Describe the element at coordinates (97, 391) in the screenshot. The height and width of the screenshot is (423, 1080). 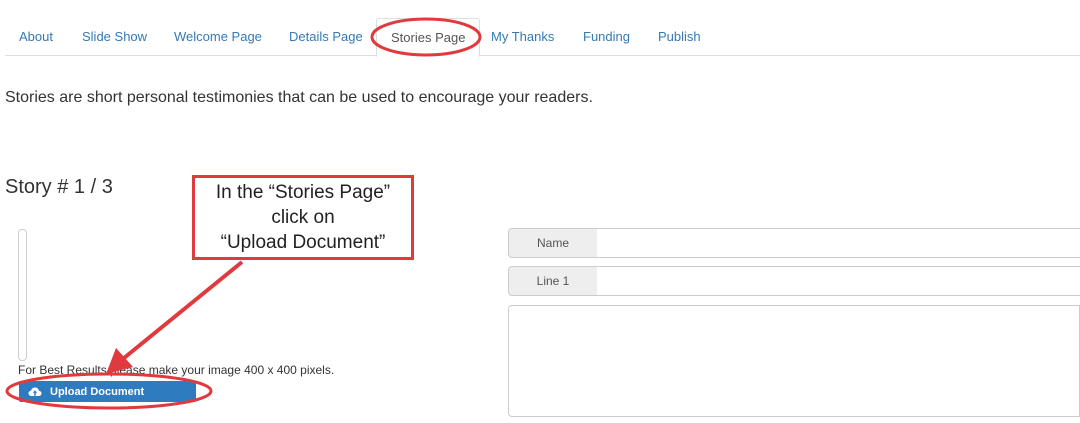
I see `upload-document-label: Upload Document` at that location.